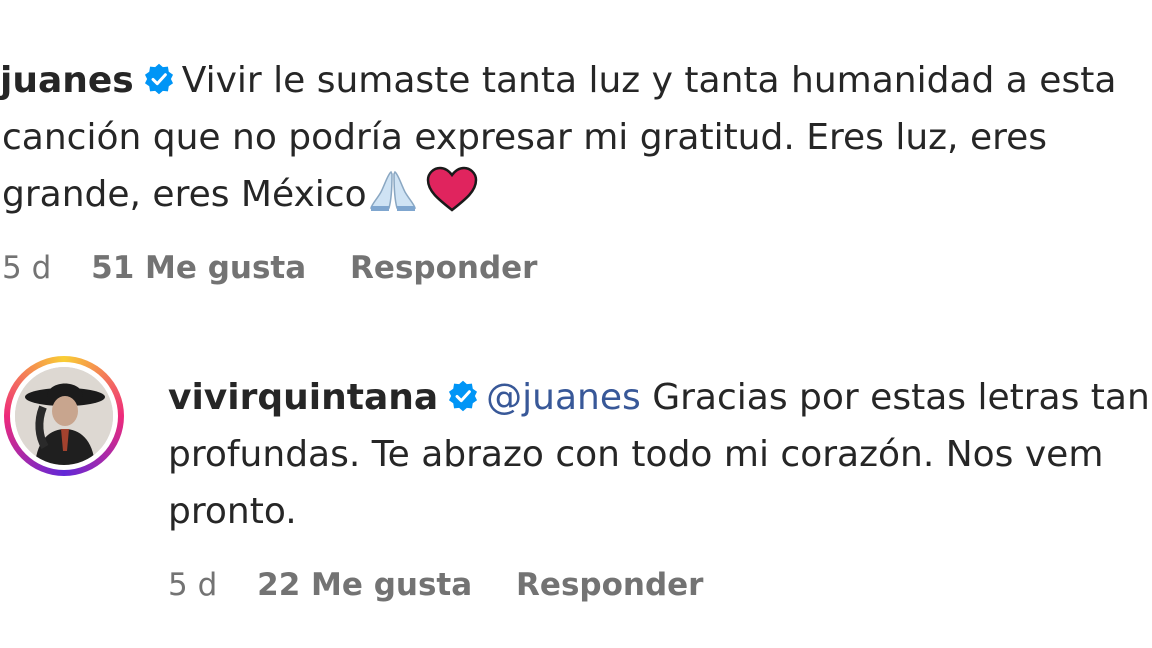 Image resolution: width=1152 pixels, height=648 pixels. Describe the element at coordinates (443, 268) in the screenshot. I see `comment1-reply-button: Responder` at that location.